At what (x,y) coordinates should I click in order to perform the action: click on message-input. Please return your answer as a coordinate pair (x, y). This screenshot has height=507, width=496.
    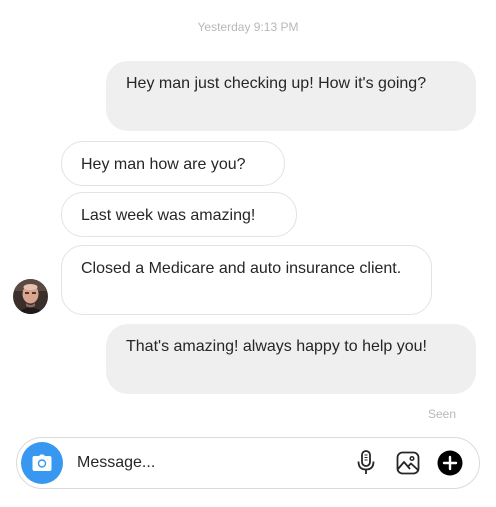
    Looking at the image, I should click on (207, 463).